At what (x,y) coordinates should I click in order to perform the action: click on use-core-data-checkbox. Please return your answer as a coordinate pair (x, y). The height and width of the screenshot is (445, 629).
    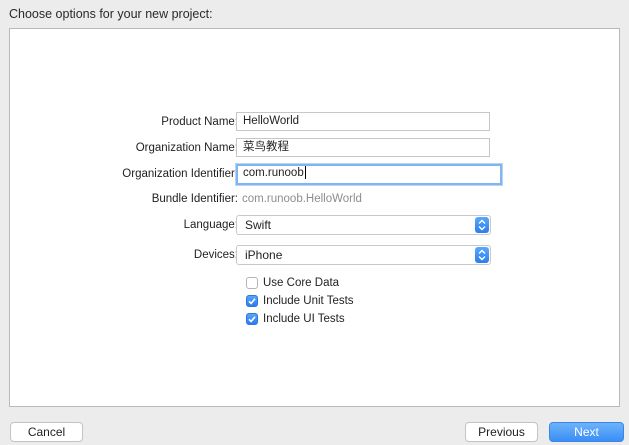
    Looking at the image, I should click on (252, 283).